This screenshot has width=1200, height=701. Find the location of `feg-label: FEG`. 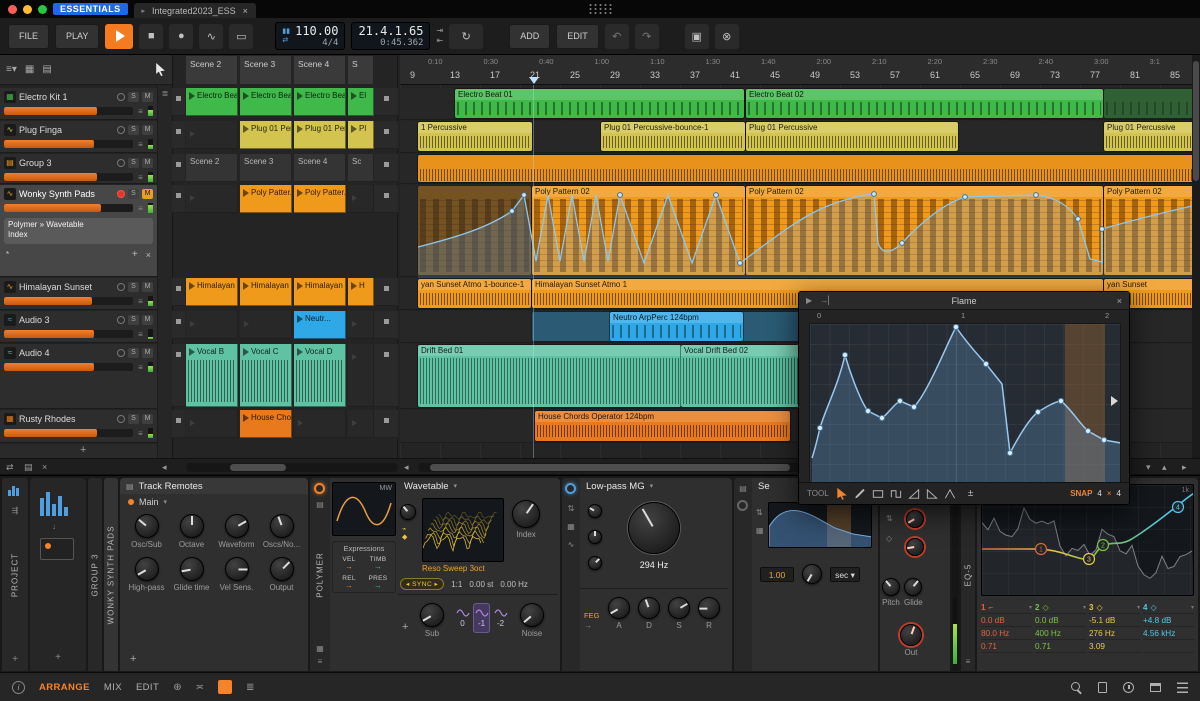

feg-label: FEG is located at coordinates (591, 615).